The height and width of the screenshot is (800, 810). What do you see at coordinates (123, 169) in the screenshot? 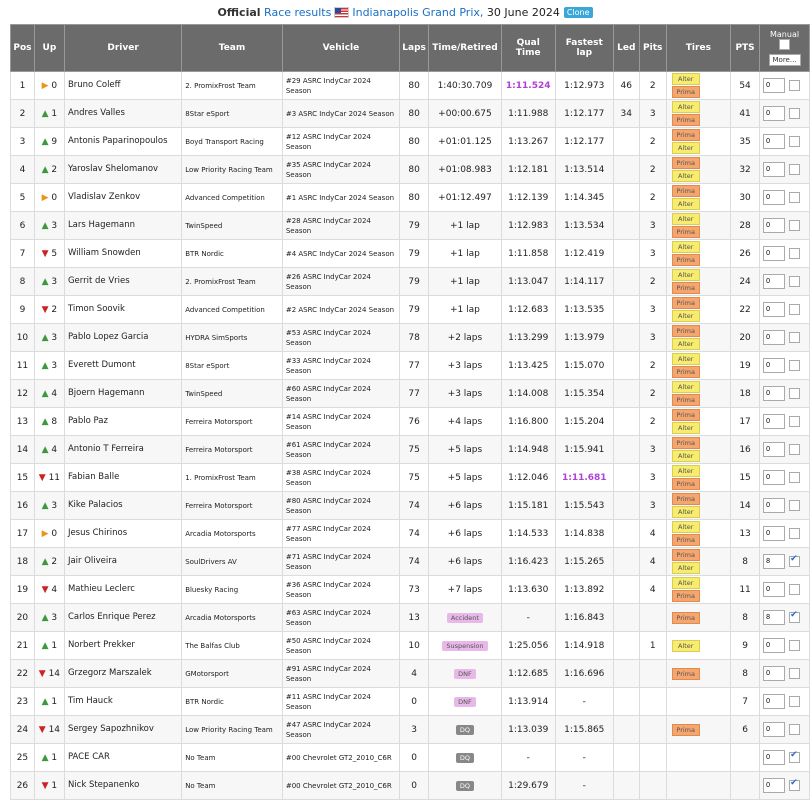
I see `driver-name: Yaroslav Shelomanov` at bounding box center [123, 169].